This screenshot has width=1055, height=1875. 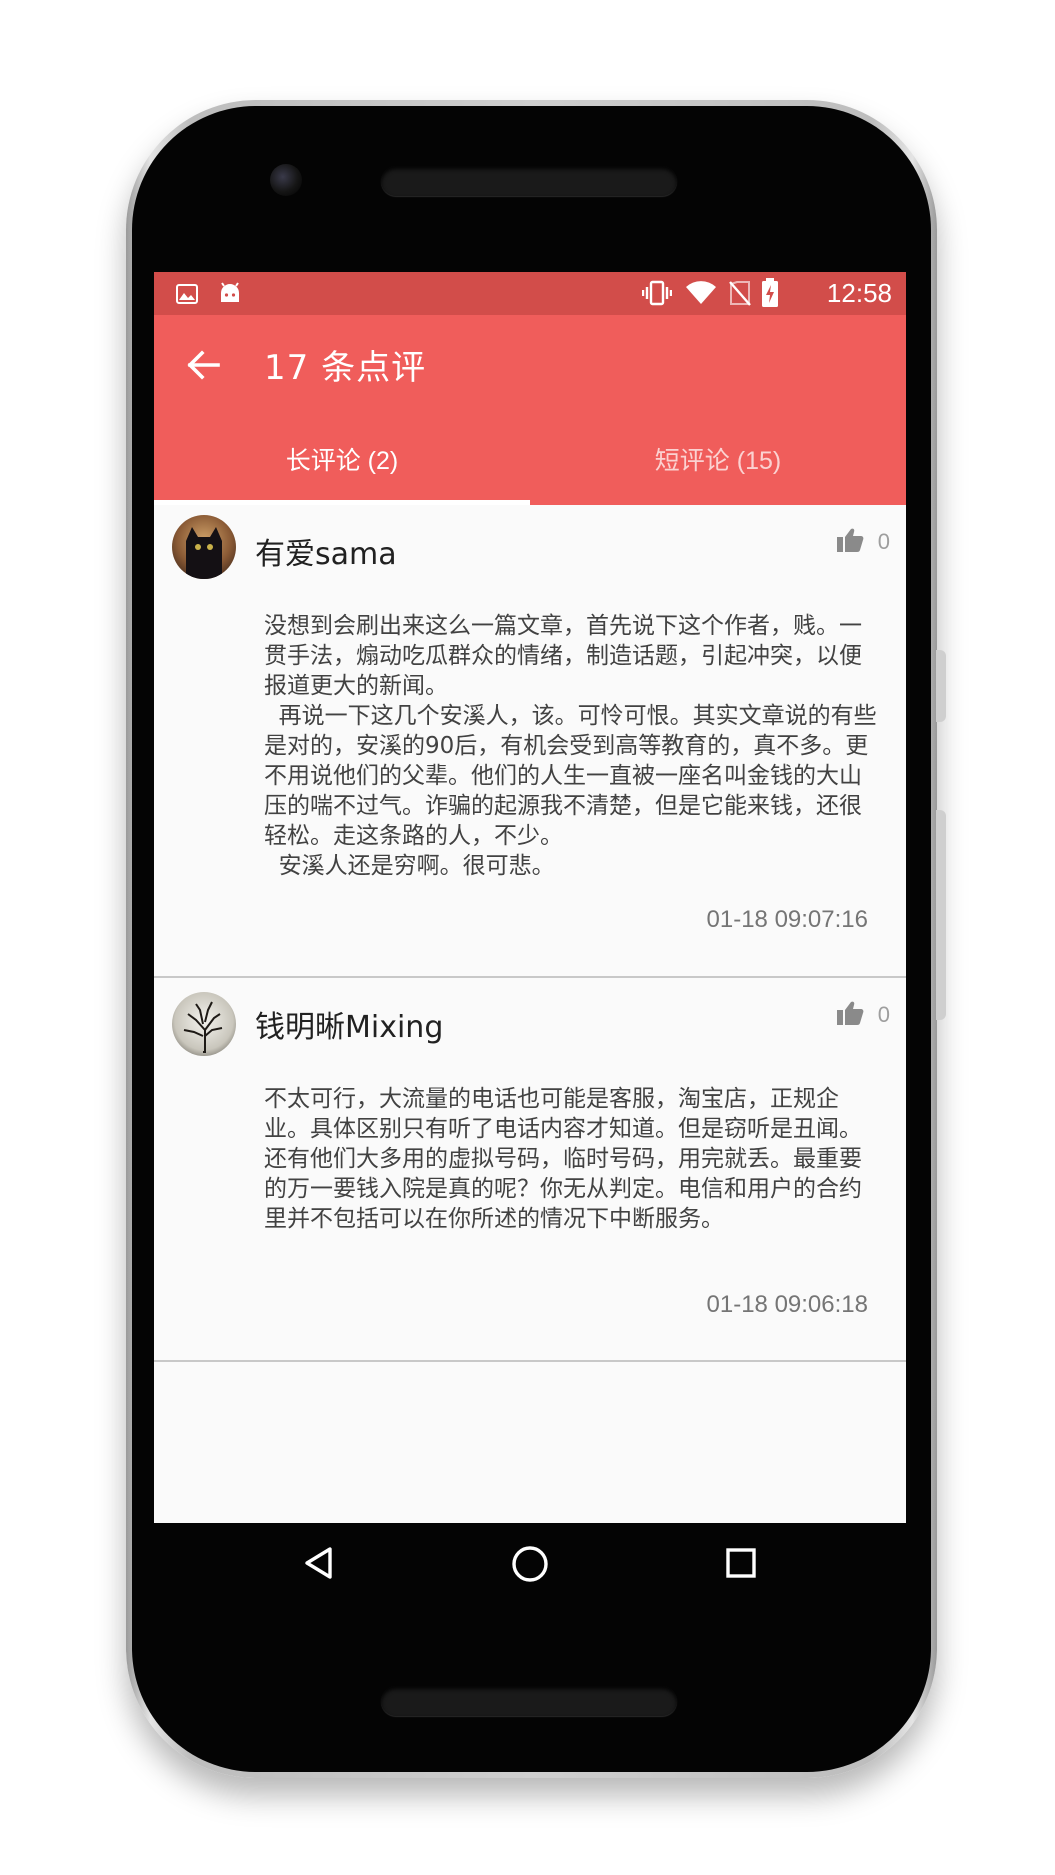 I want to click on front-camera, so click(x=286, y=180).